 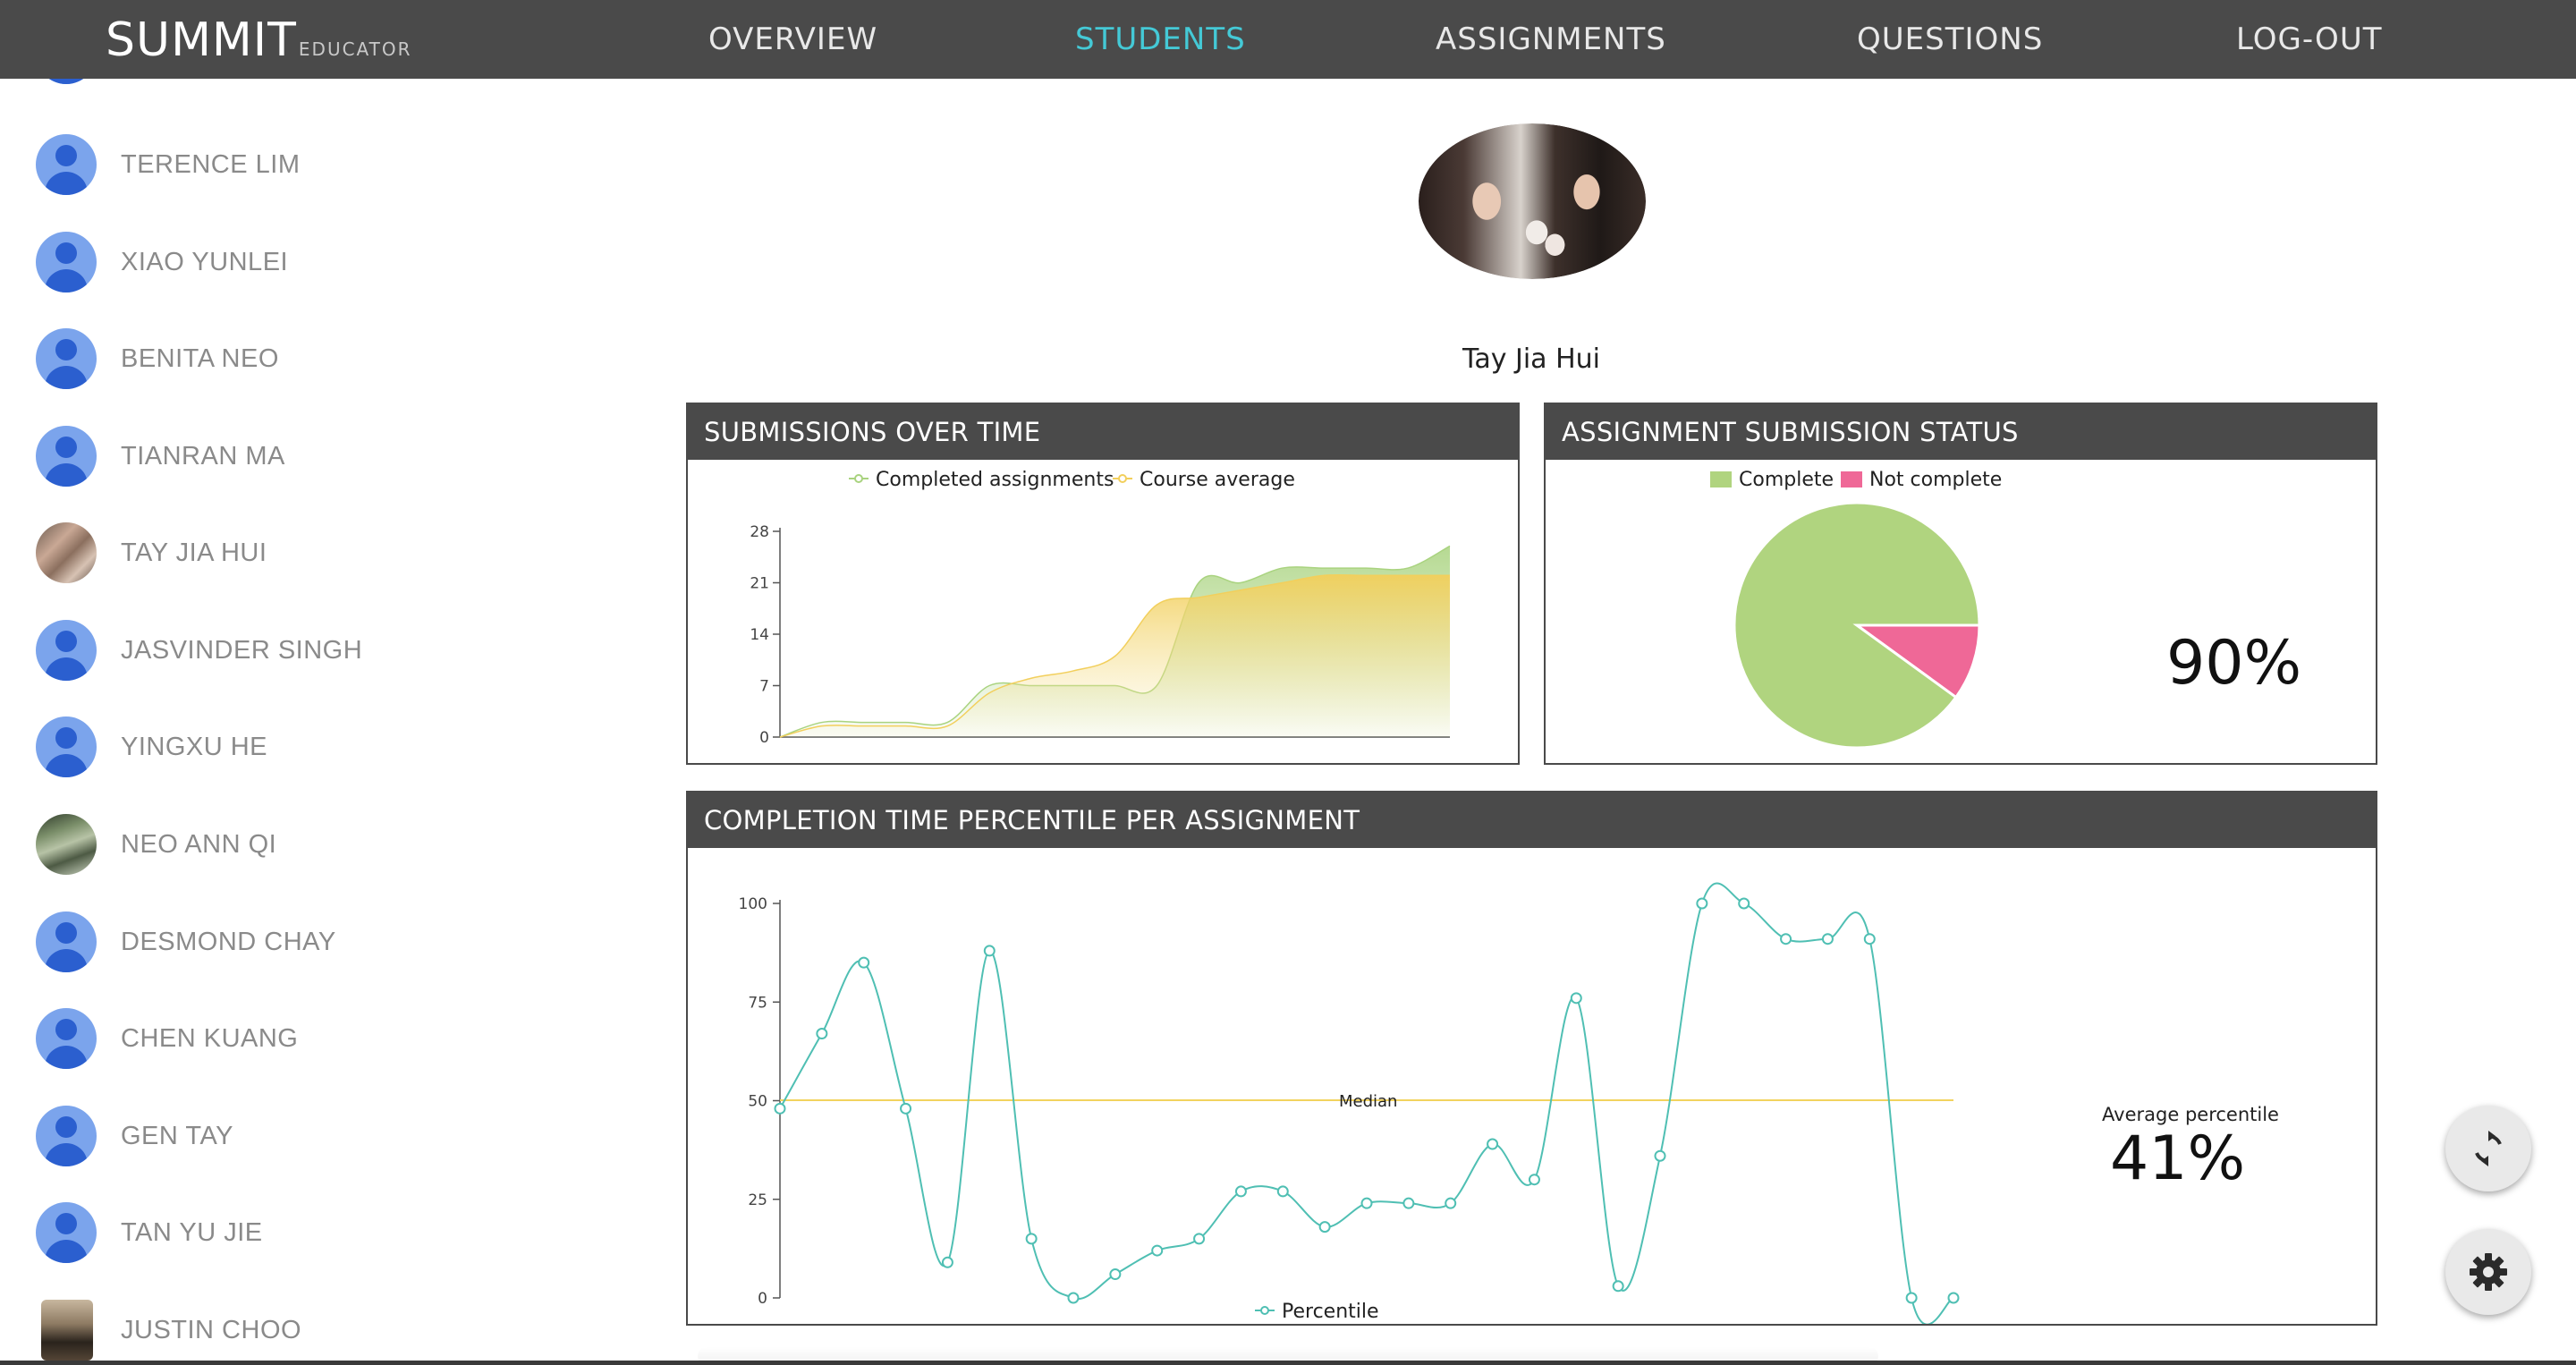 I want to click on y-tick-label: 7, so click(x=764, y=687).